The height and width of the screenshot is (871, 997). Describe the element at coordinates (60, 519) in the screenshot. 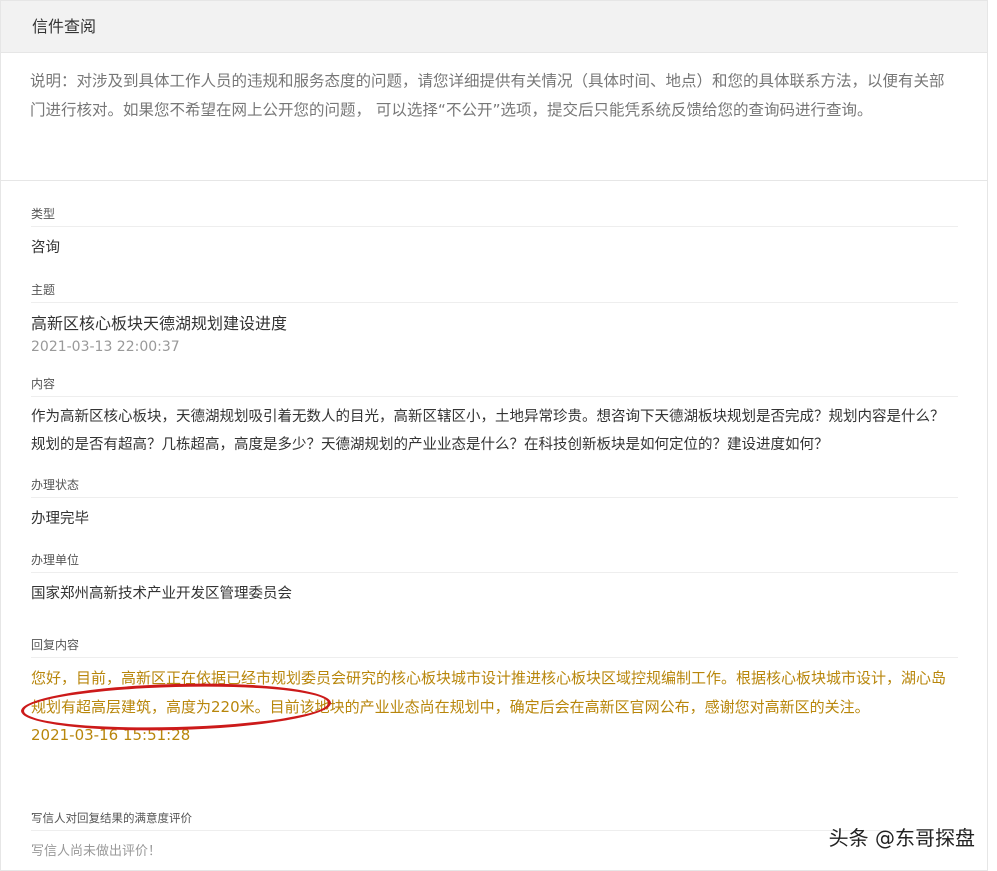

I see `field-status-value: 办理完毕` at that location.